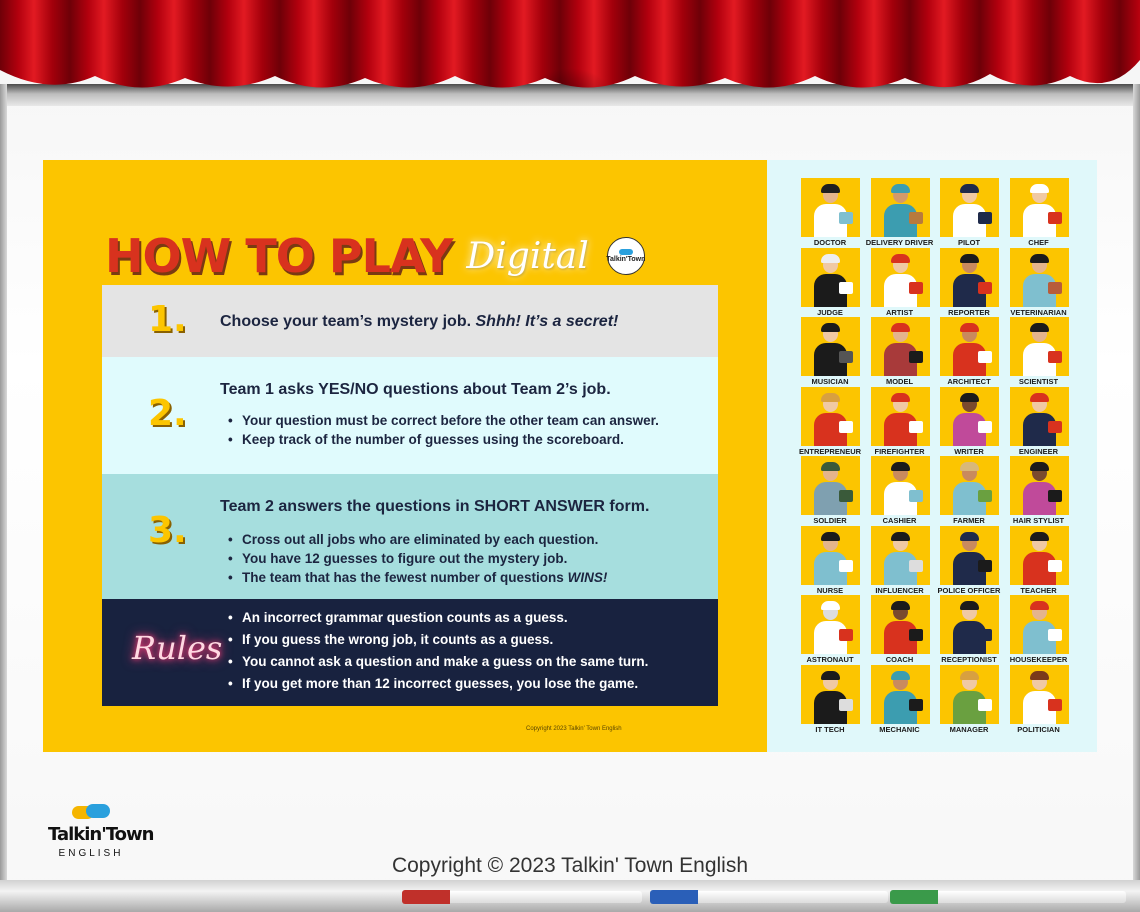 The image size is (1140, 912). Describe the element at coordinates (167, 413) in the screenshot. I see `step-number: 2.` at that location.